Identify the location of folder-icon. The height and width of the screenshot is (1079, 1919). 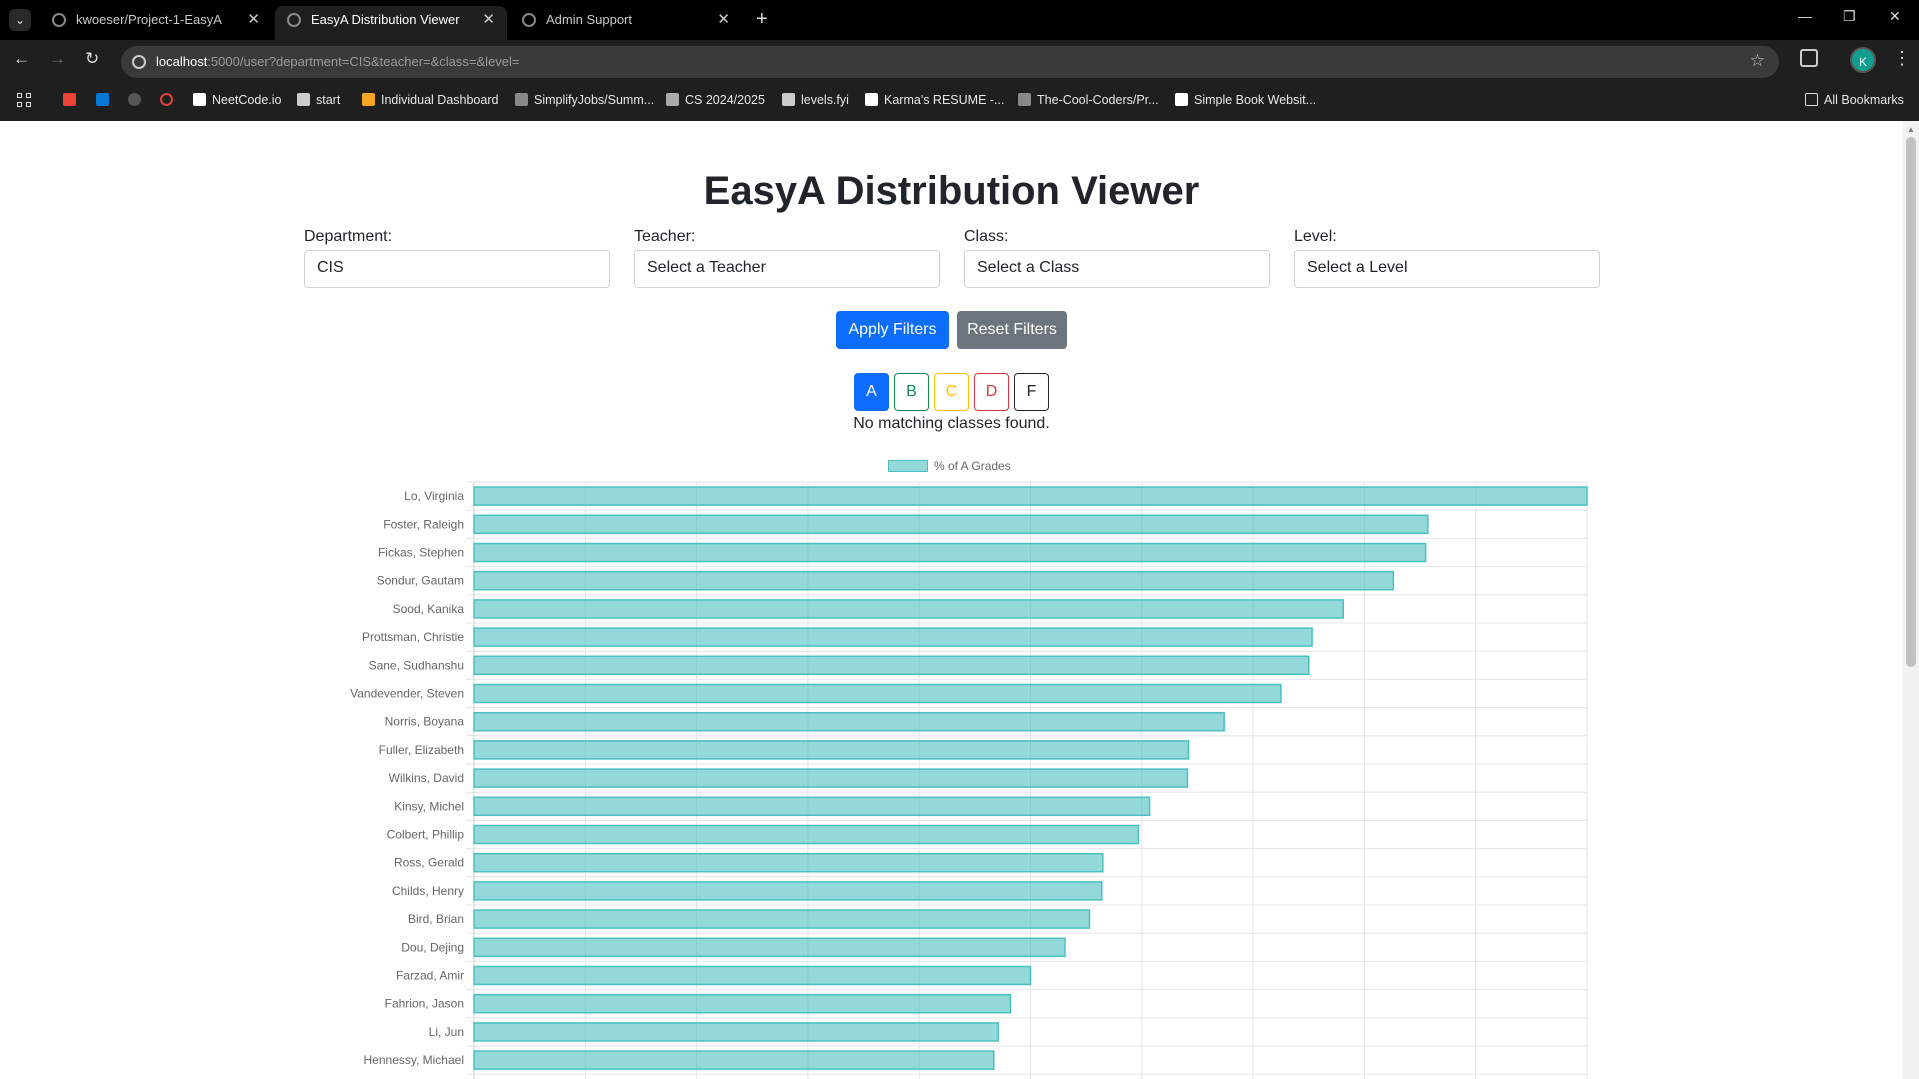
(1811, 99).